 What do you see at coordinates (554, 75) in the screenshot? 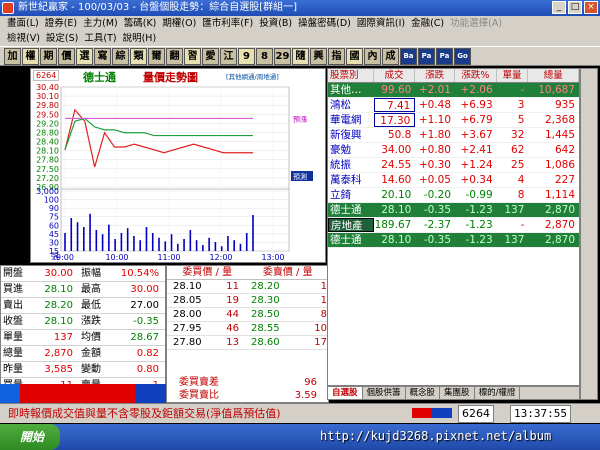
I see `quote-column-header: 總量` at bounding box center [554, 75].